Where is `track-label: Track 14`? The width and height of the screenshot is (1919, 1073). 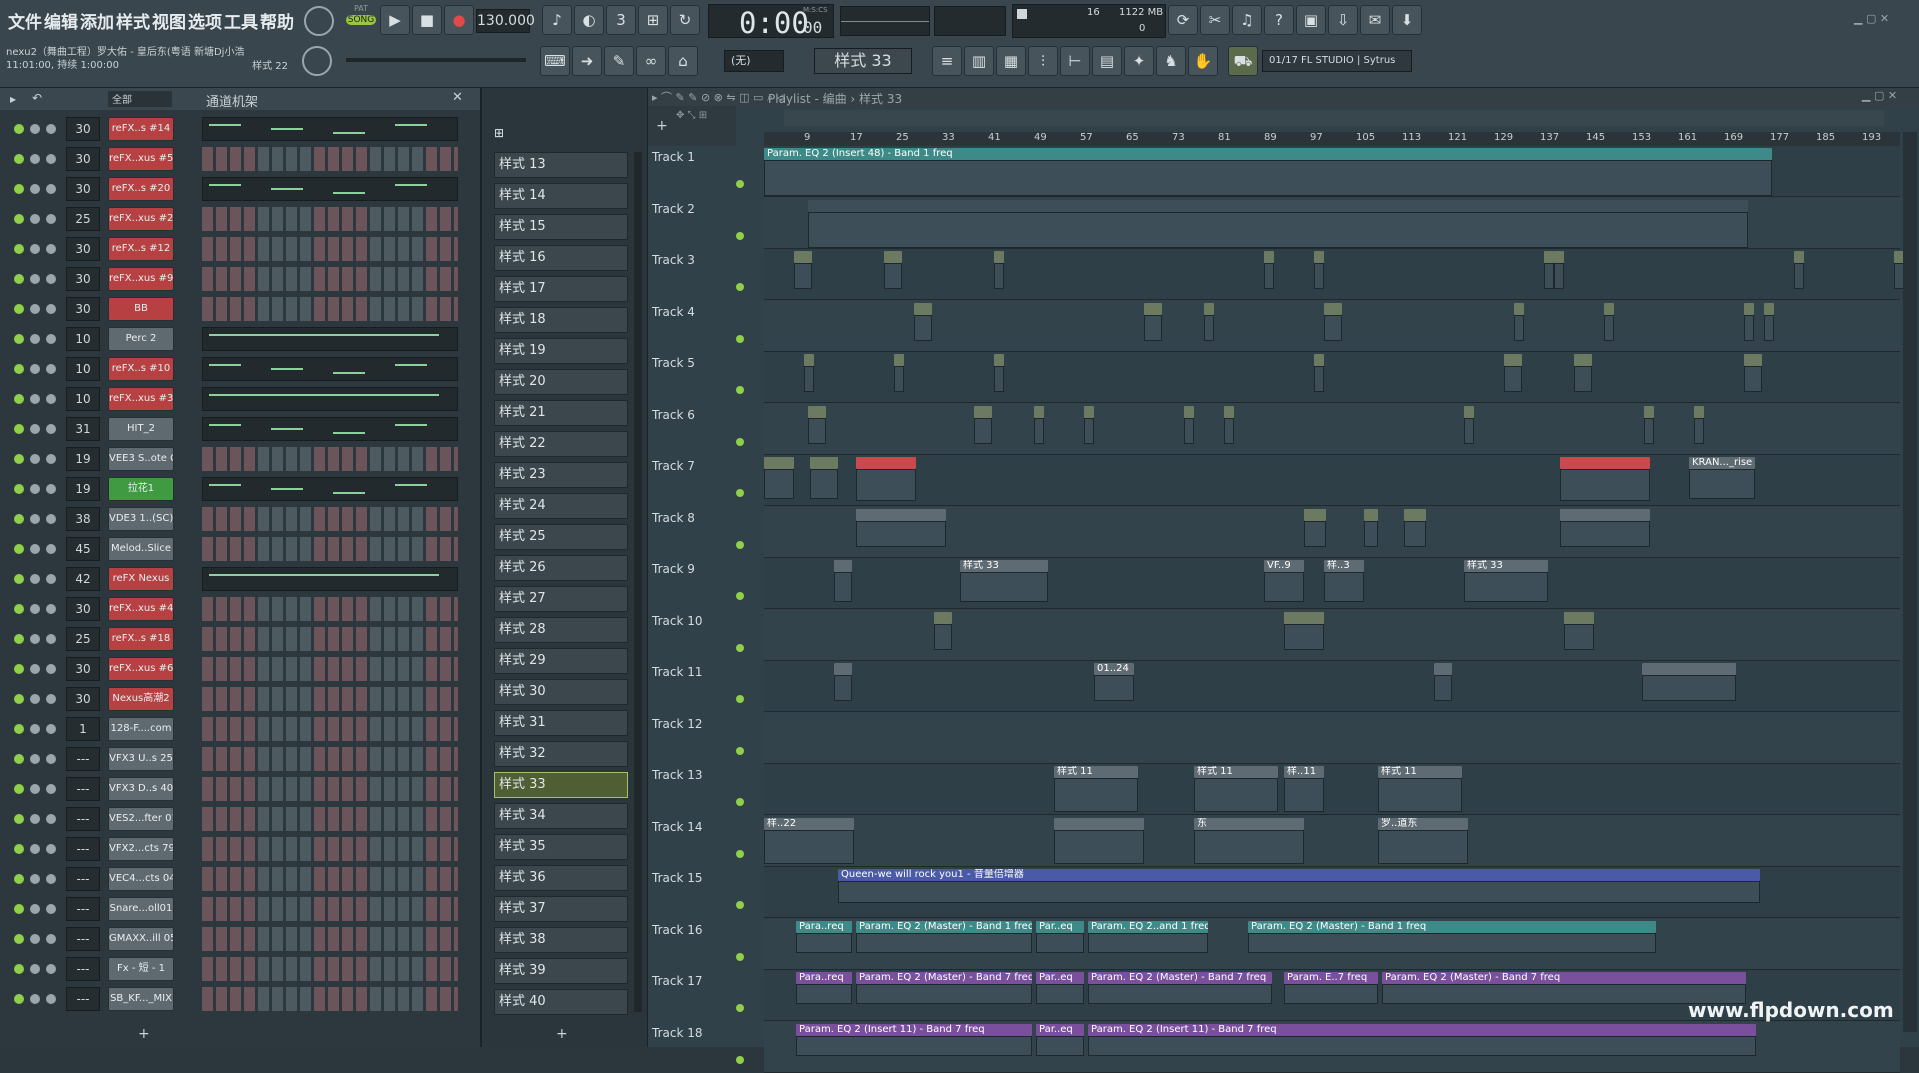
track-label: Track 14 is located at coordinates (696, 827).